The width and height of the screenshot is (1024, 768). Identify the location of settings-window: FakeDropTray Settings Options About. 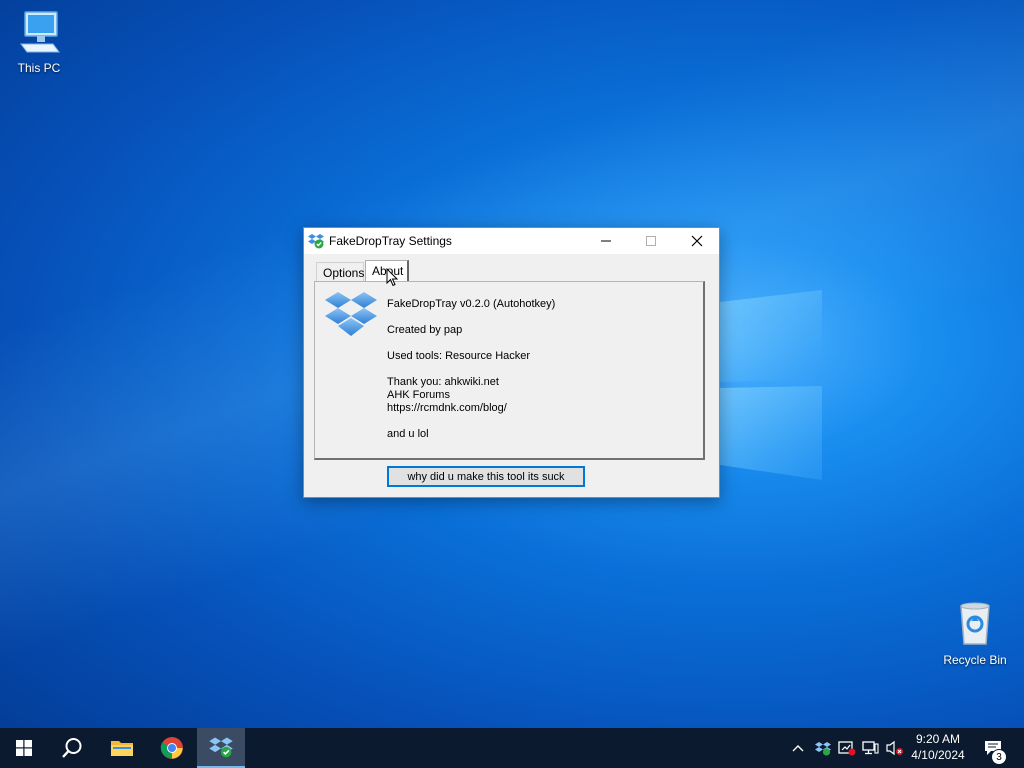
(511, 362).